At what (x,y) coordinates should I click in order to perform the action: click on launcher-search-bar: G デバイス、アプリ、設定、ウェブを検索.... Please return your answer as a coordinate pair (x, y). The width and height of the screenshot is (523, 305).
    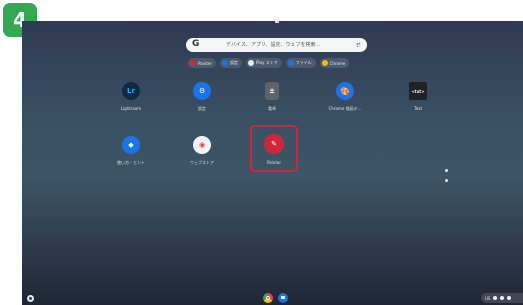
    Looking at the image, I should click on (276, 45).